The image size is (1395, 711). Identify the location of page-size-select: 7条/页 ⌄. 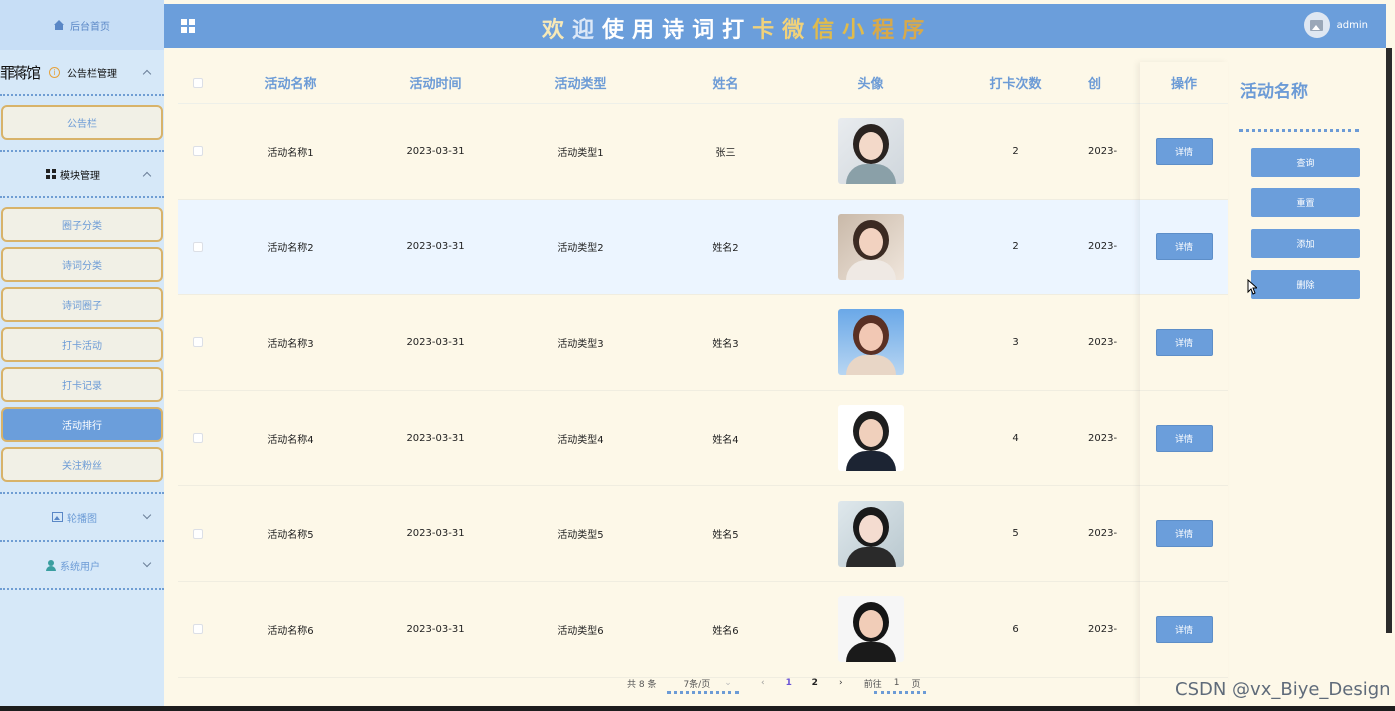
(707, 683).